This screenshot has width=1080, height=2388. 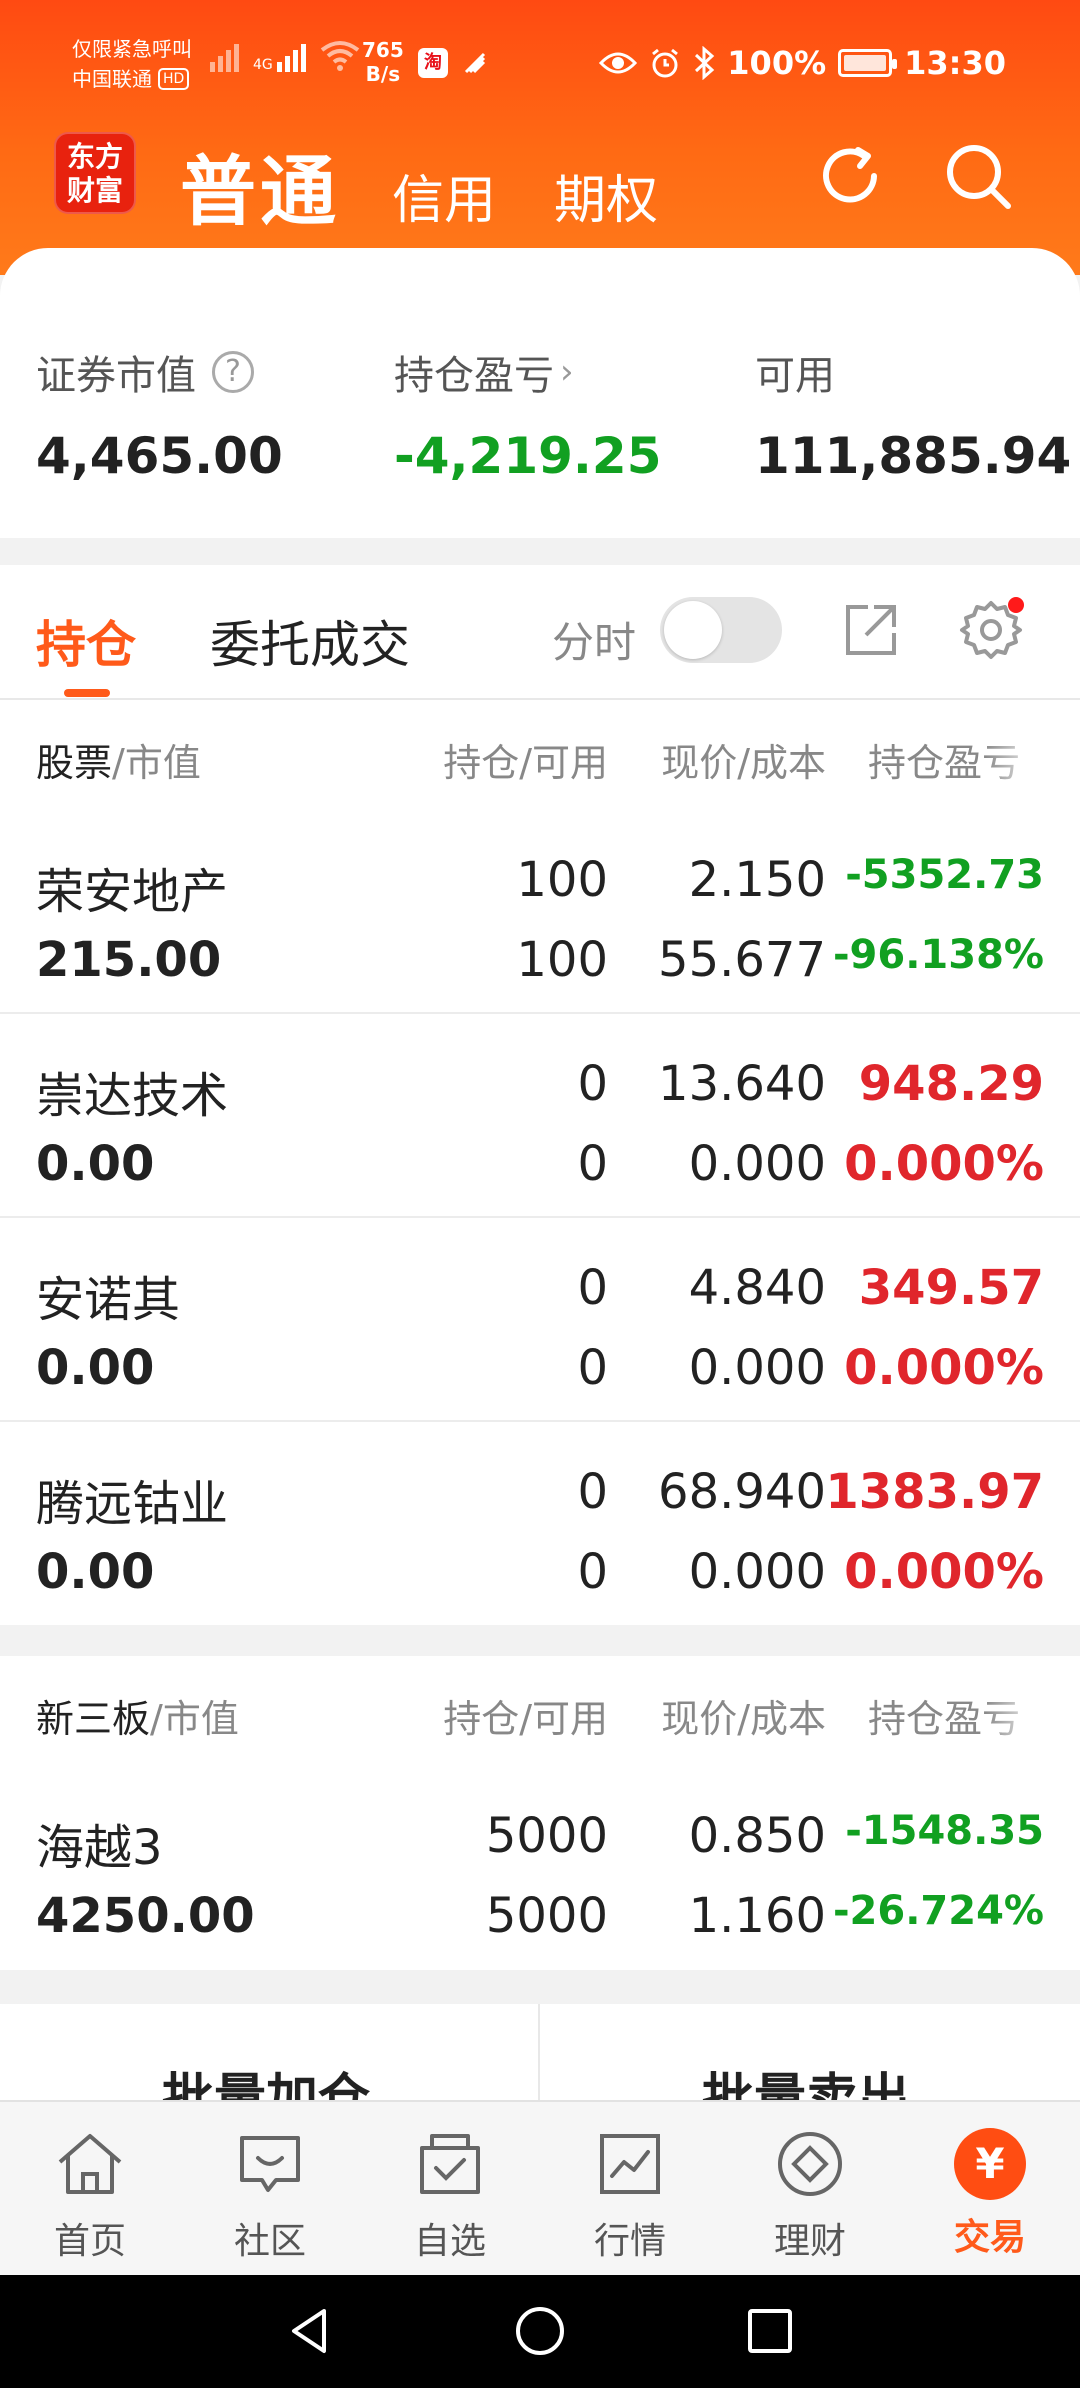 I want to click on speed-value: 765, so click(x=383, y=50).